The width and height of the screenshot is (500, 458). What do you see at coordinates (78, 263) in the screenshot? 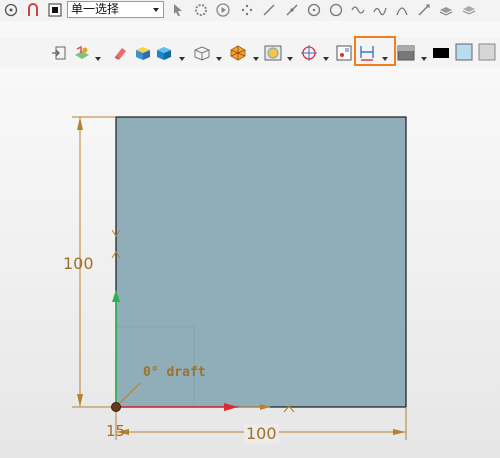
I see `height-dimension-value: 100` at bounding box center [78, 263].